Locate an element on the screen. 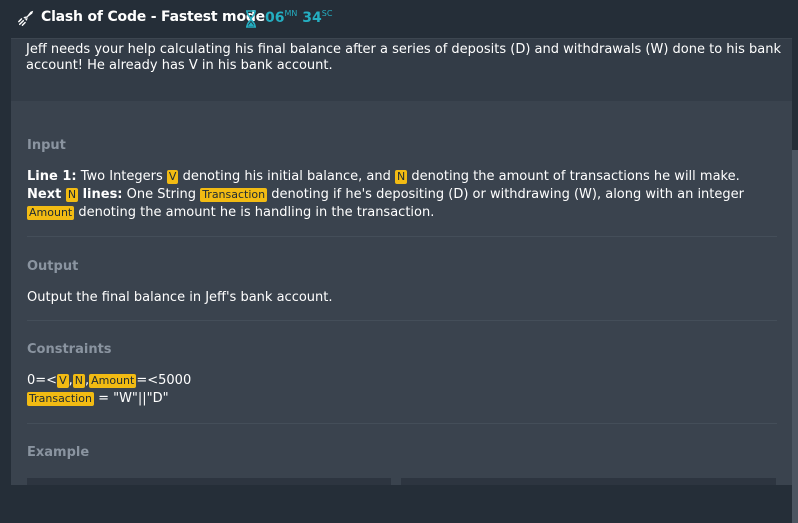  example-input-box is located at coordinates (209, 481).